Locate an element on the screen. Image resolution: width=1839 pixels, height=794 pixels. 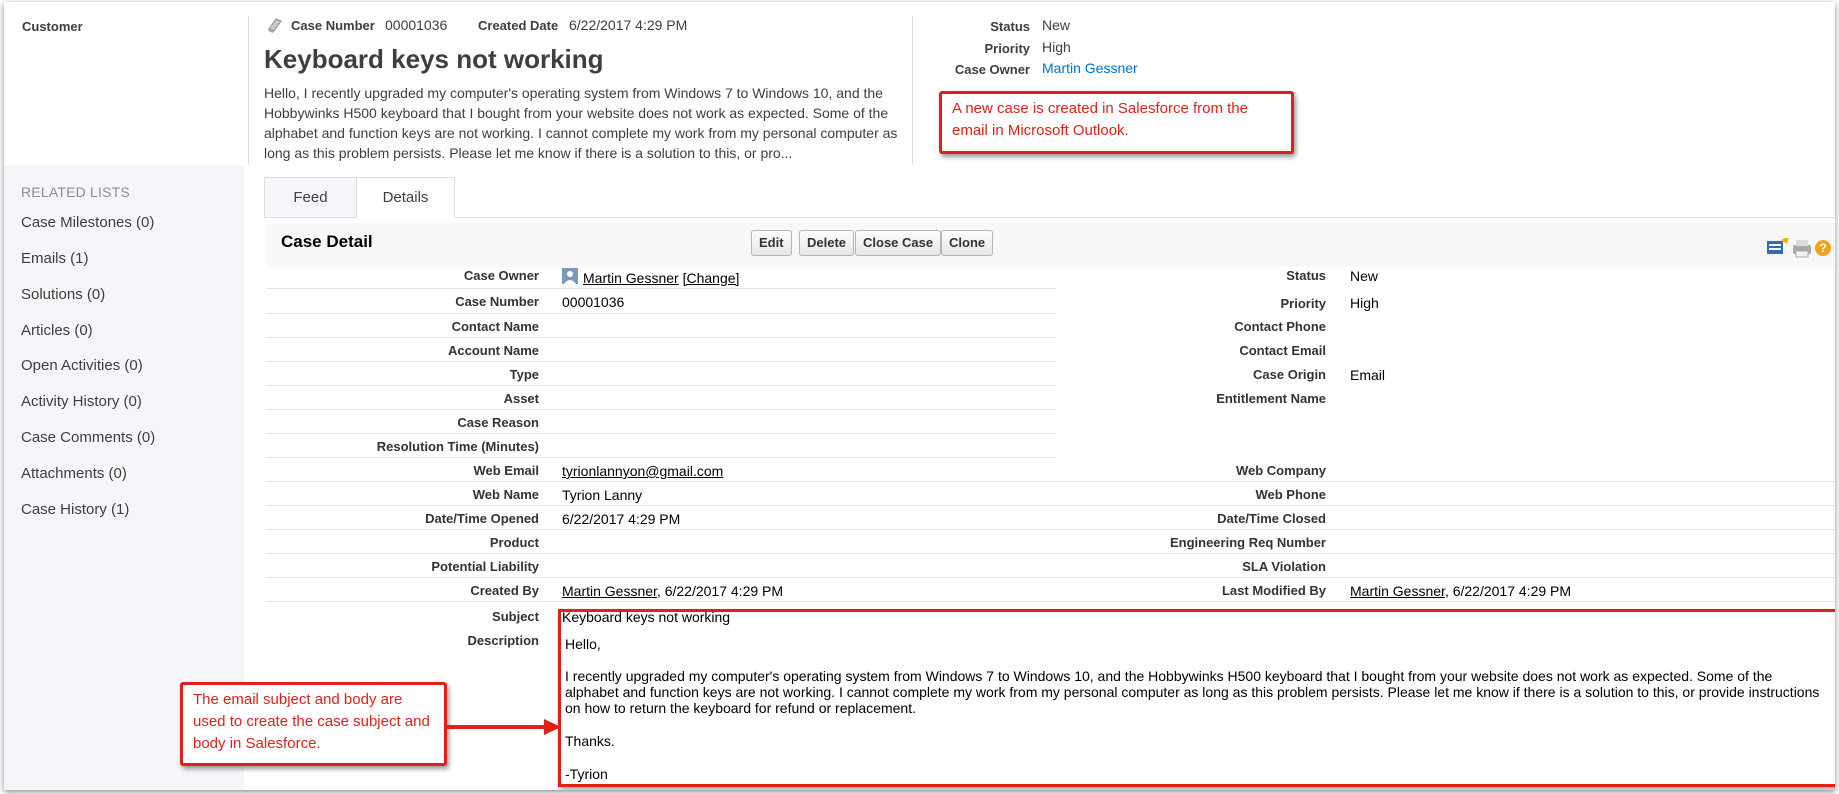
related-list-open-activities: Open Activities (0) is located at coordinates (82, 365).